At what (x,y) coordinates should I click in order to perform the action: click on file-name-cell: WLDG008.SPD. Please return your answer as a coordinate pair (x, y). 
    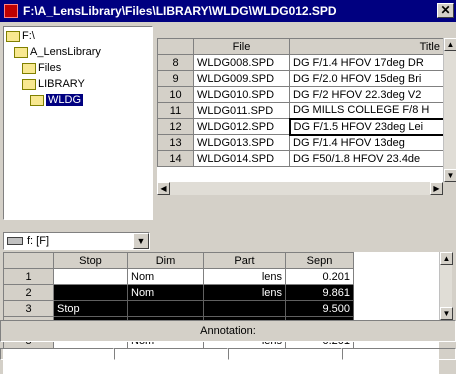
    Looking at the image, I should click on (241, 62).